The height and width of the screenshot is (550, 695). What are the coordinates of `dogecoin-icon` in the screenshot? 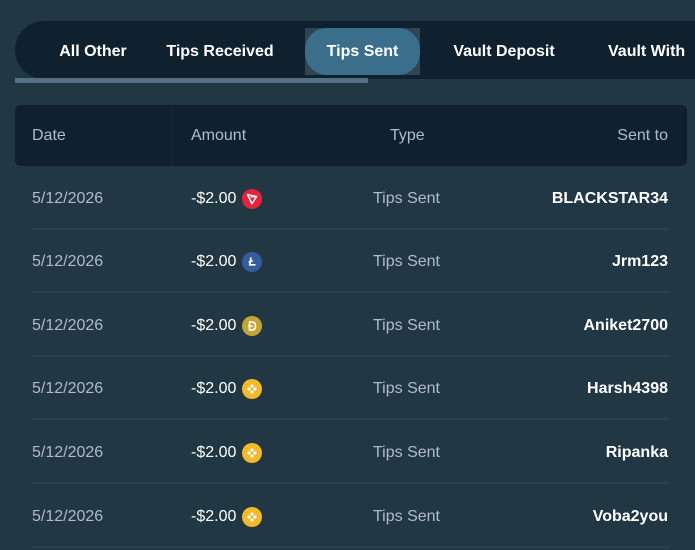 It's located at (252, 325).